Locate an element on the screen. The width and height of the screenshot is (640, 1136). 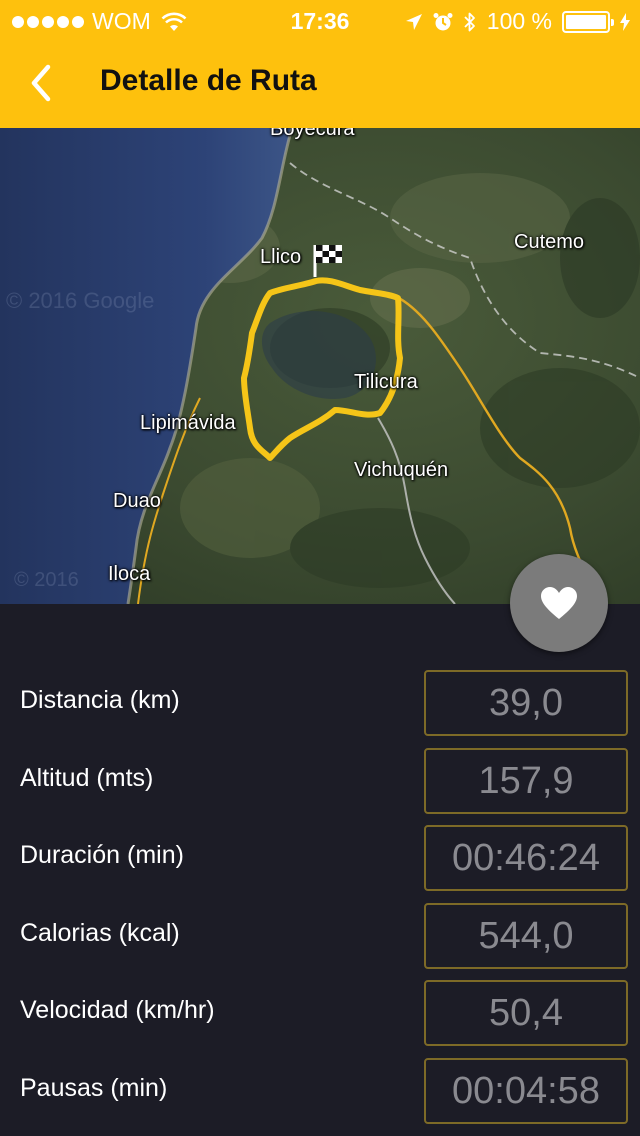
location-arrow-icon is located at coordinates (413, 21).